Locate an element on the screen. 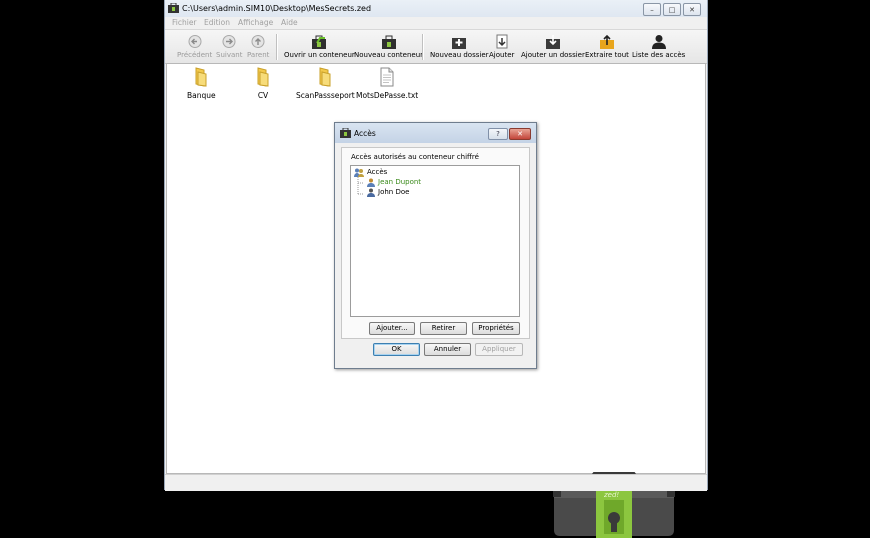  users-group-icon is located at coordinates (359, 172).